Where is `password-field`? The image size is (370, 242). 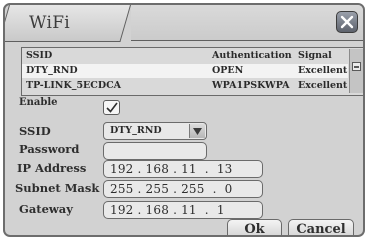
password-field is located at coordinates (155, 151).